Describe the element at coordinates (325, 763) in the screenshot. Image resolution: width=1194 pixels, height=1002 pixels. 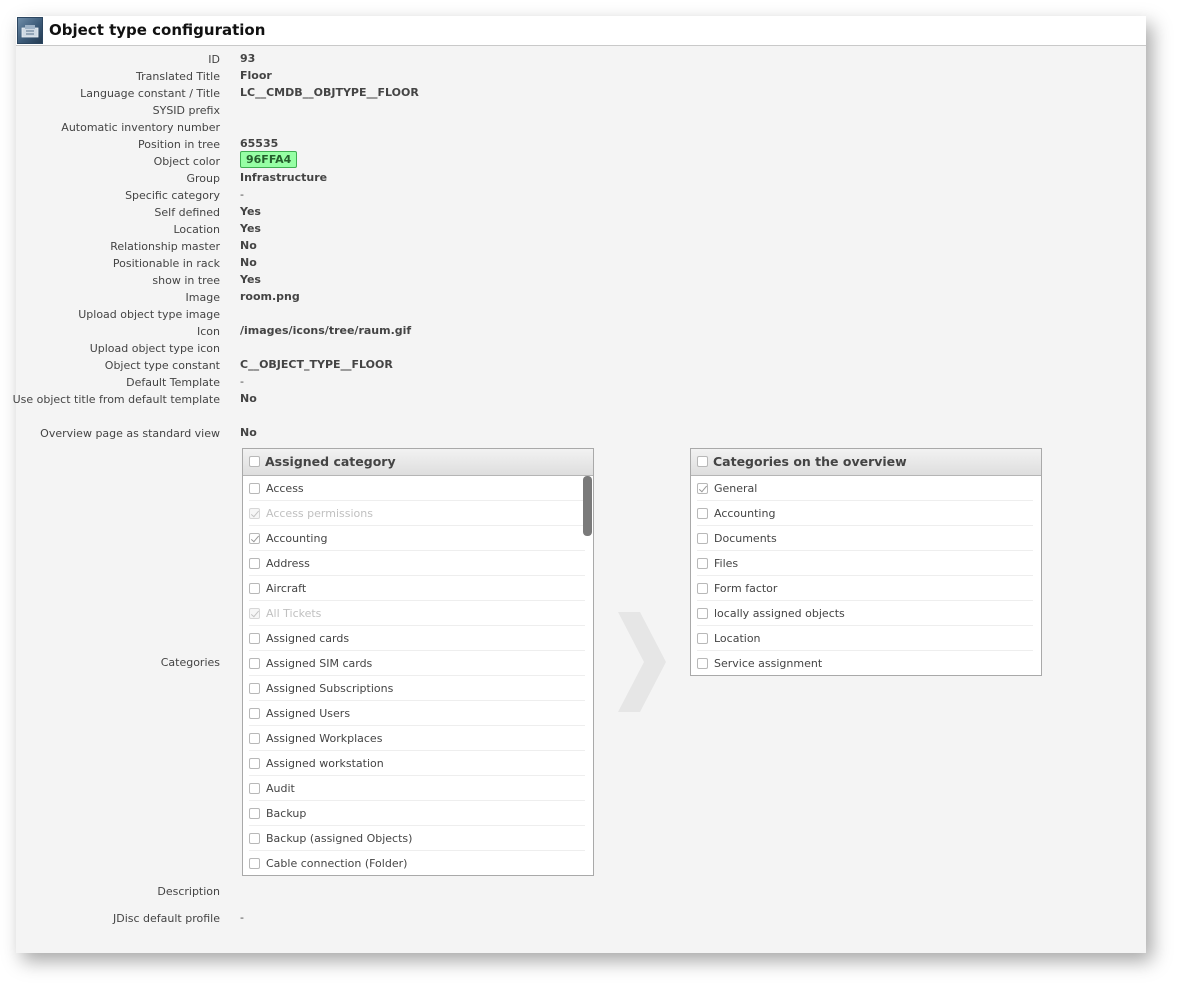
I see `category-label: Assigned workstation` at that location.